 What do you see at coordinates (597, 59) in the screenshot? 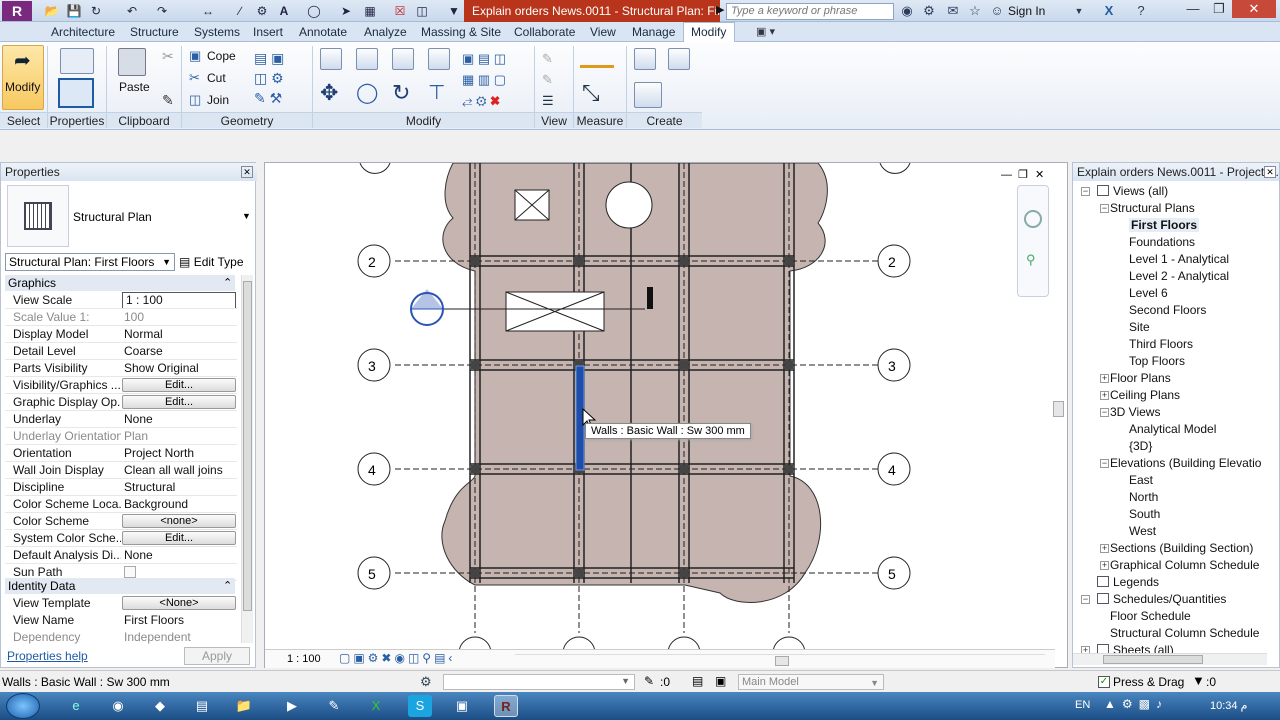
I see `aligned-dimension-icon` at bounding box center [597, 59].